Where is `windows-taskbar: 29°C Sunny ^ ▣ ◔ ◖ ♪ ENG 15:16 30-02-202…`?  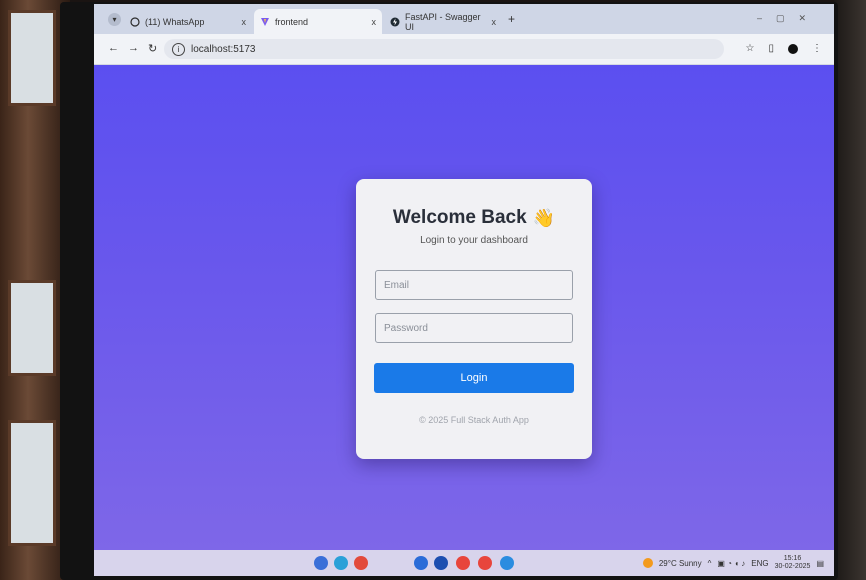 windows-taskbar: 29°C Sunny ^ ▣ ◔ ◖ ♪ ENG 15:16 30-02-202… is located at coordinates (464, 563).